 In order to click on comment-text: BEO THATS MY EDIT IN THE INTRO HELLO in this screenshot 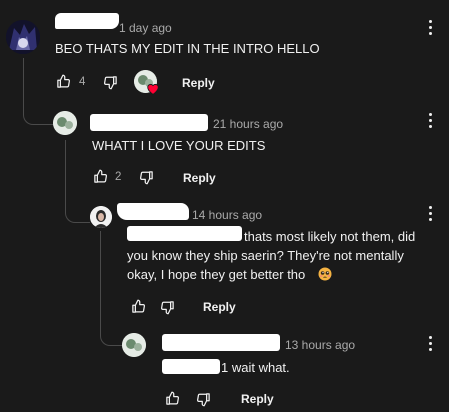, I will do `click(187, 48)`.